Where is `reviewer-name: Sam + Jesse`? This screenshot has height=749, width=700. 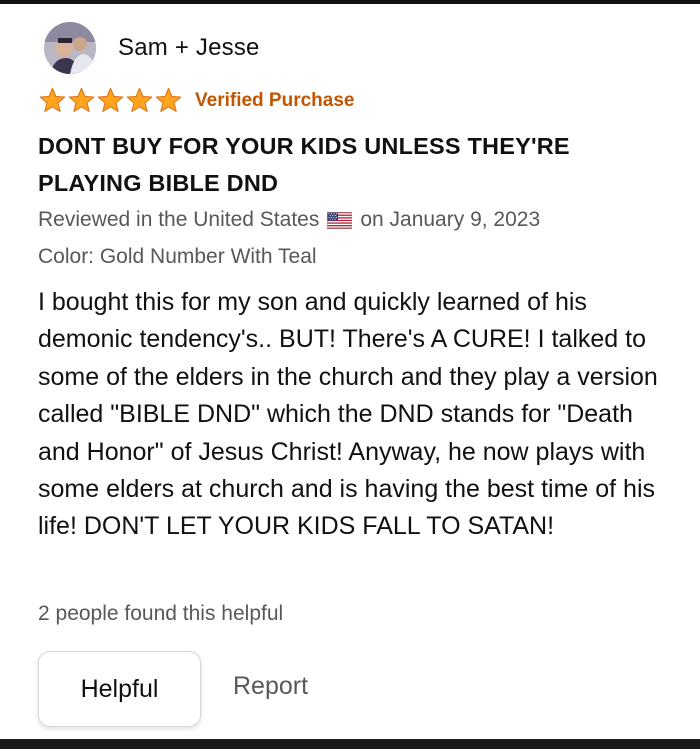
reviewer-name: Sam + Jesse is located at coordinates (189, 48).